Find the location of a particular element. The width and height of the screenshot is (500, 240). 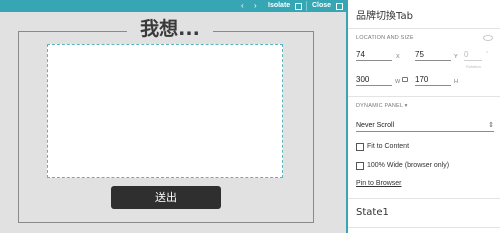

dynamic-panel-heading: DYNAMIC PANEL ▾ is located at coordinates (382, 106).